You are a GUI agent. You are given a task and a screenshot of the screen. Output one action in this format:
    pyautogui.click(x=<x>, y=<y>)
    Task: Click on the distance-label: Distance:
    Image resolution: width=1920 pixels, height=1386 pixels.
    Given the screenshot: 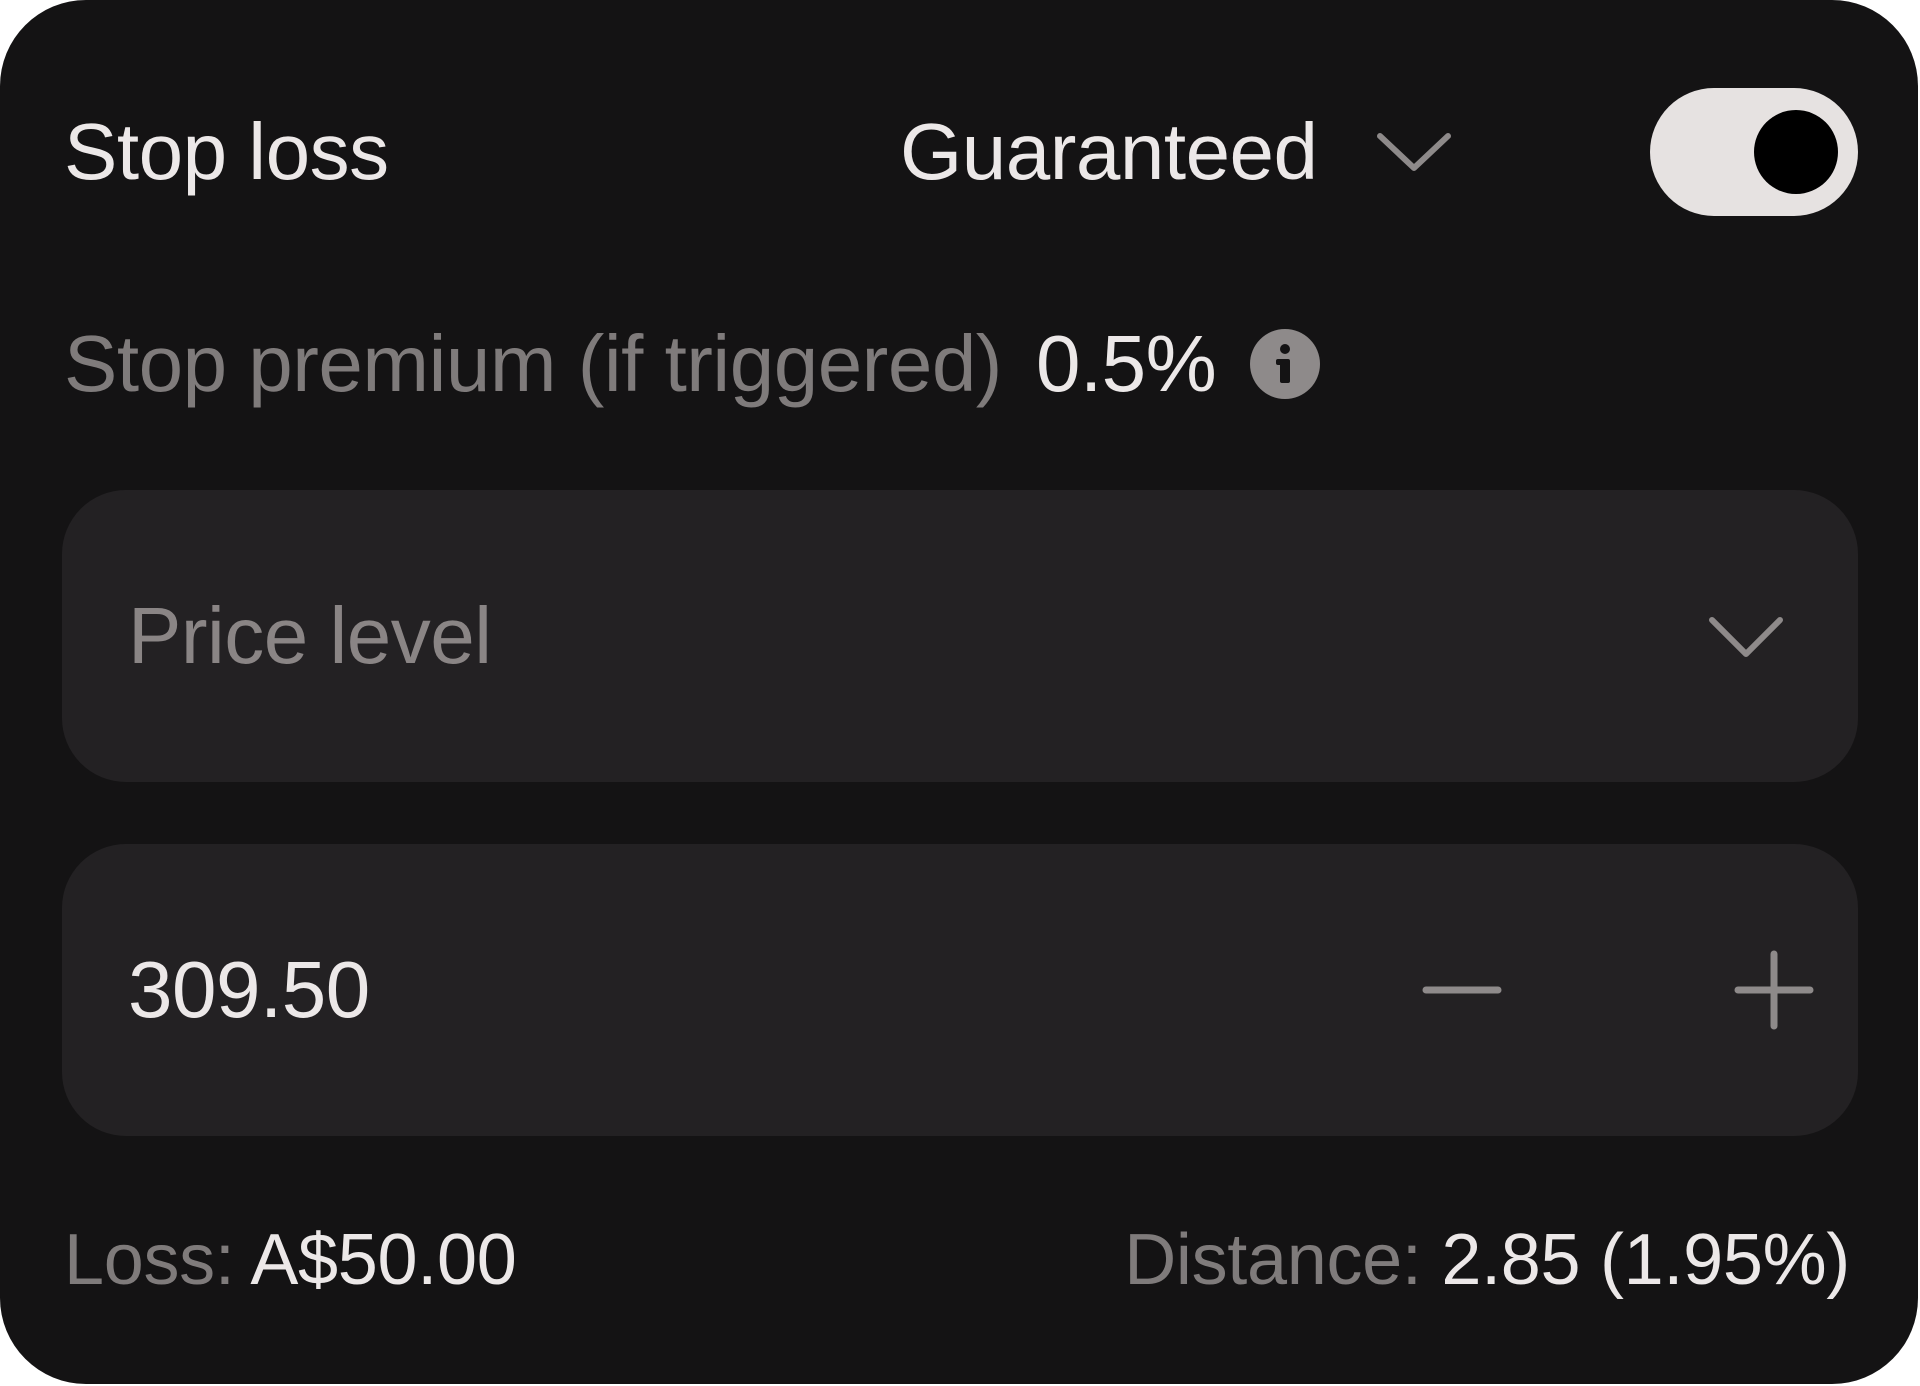 What is the action you would take?
    pyautogui.click(x=1273, y=1260)
    